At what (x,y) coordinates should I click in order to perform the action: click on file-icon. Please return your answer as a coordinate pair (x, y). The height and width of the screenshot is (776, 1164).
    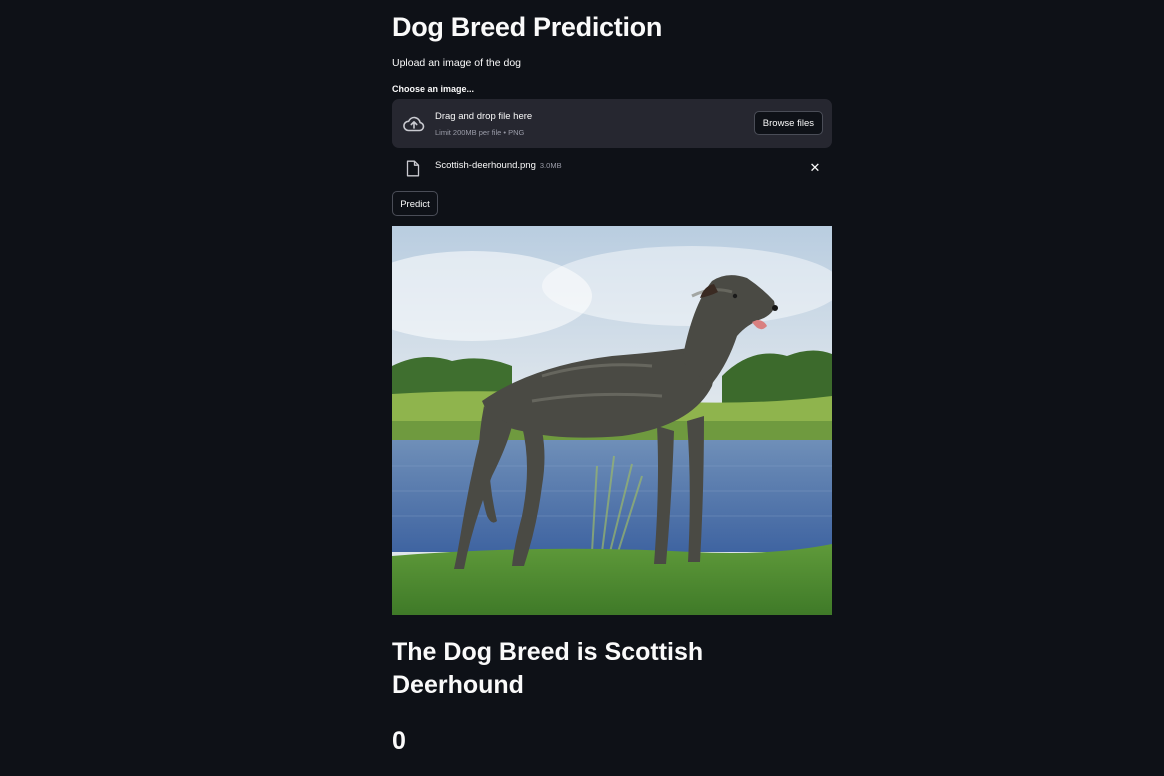
    Looking at the image, I should click on (413, 168).